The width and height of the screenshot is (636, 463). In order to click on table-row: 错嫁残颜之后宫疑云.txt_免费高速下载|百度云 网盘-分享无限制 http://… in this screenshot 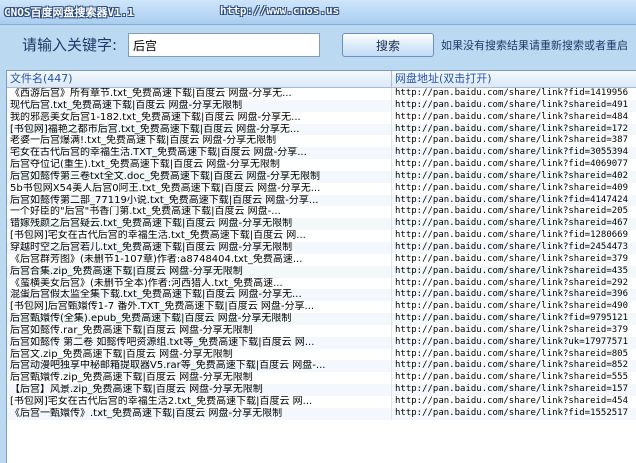, I will do `click(321, 224)`.